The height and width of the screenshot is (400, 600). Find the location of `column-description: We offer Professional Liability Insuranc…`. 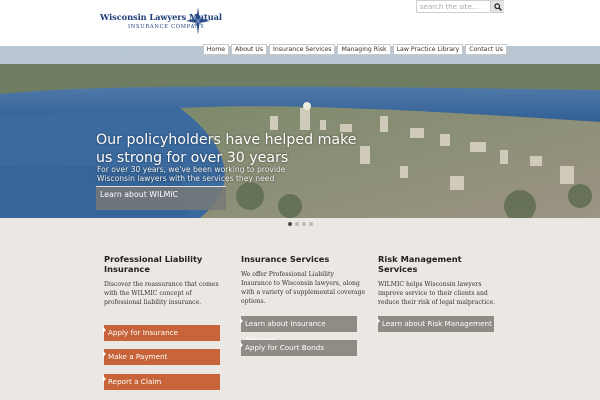

column-description: We offer Professional Liability Insuranc… is located at coordinates (303, 288).